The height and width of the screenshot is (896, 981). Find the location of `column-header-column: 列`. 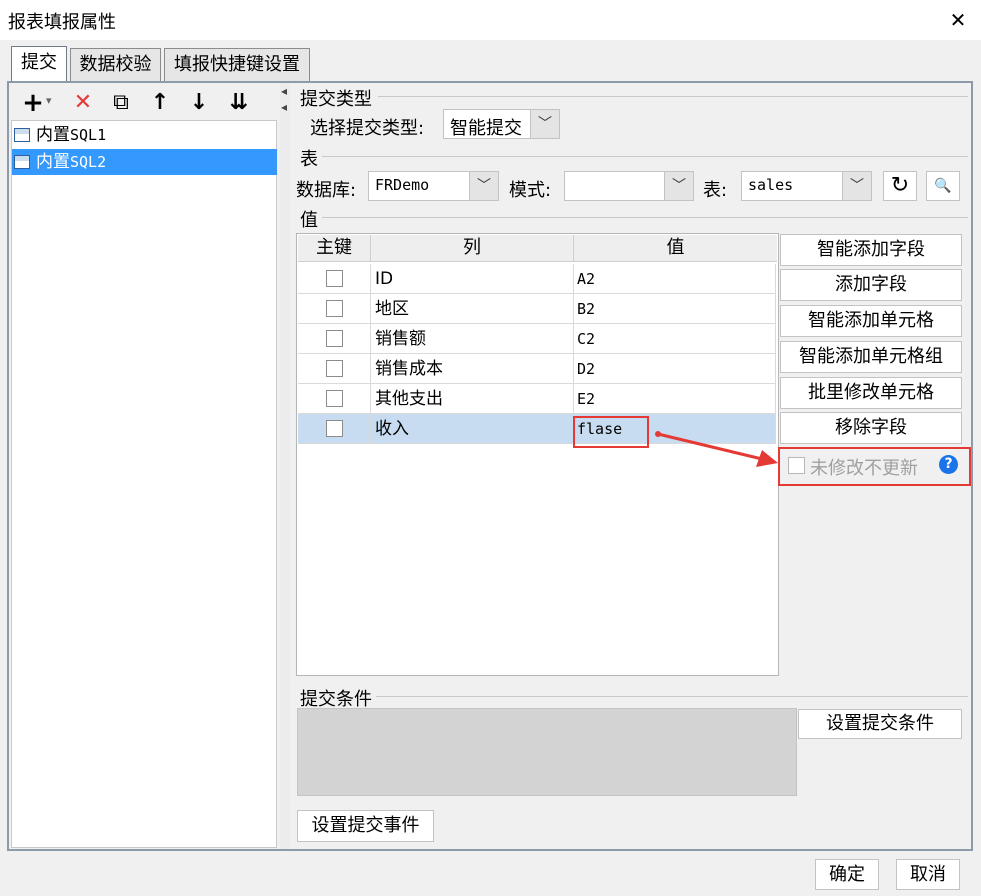

column-header-column: 列 is located at coordinates (472, 248).